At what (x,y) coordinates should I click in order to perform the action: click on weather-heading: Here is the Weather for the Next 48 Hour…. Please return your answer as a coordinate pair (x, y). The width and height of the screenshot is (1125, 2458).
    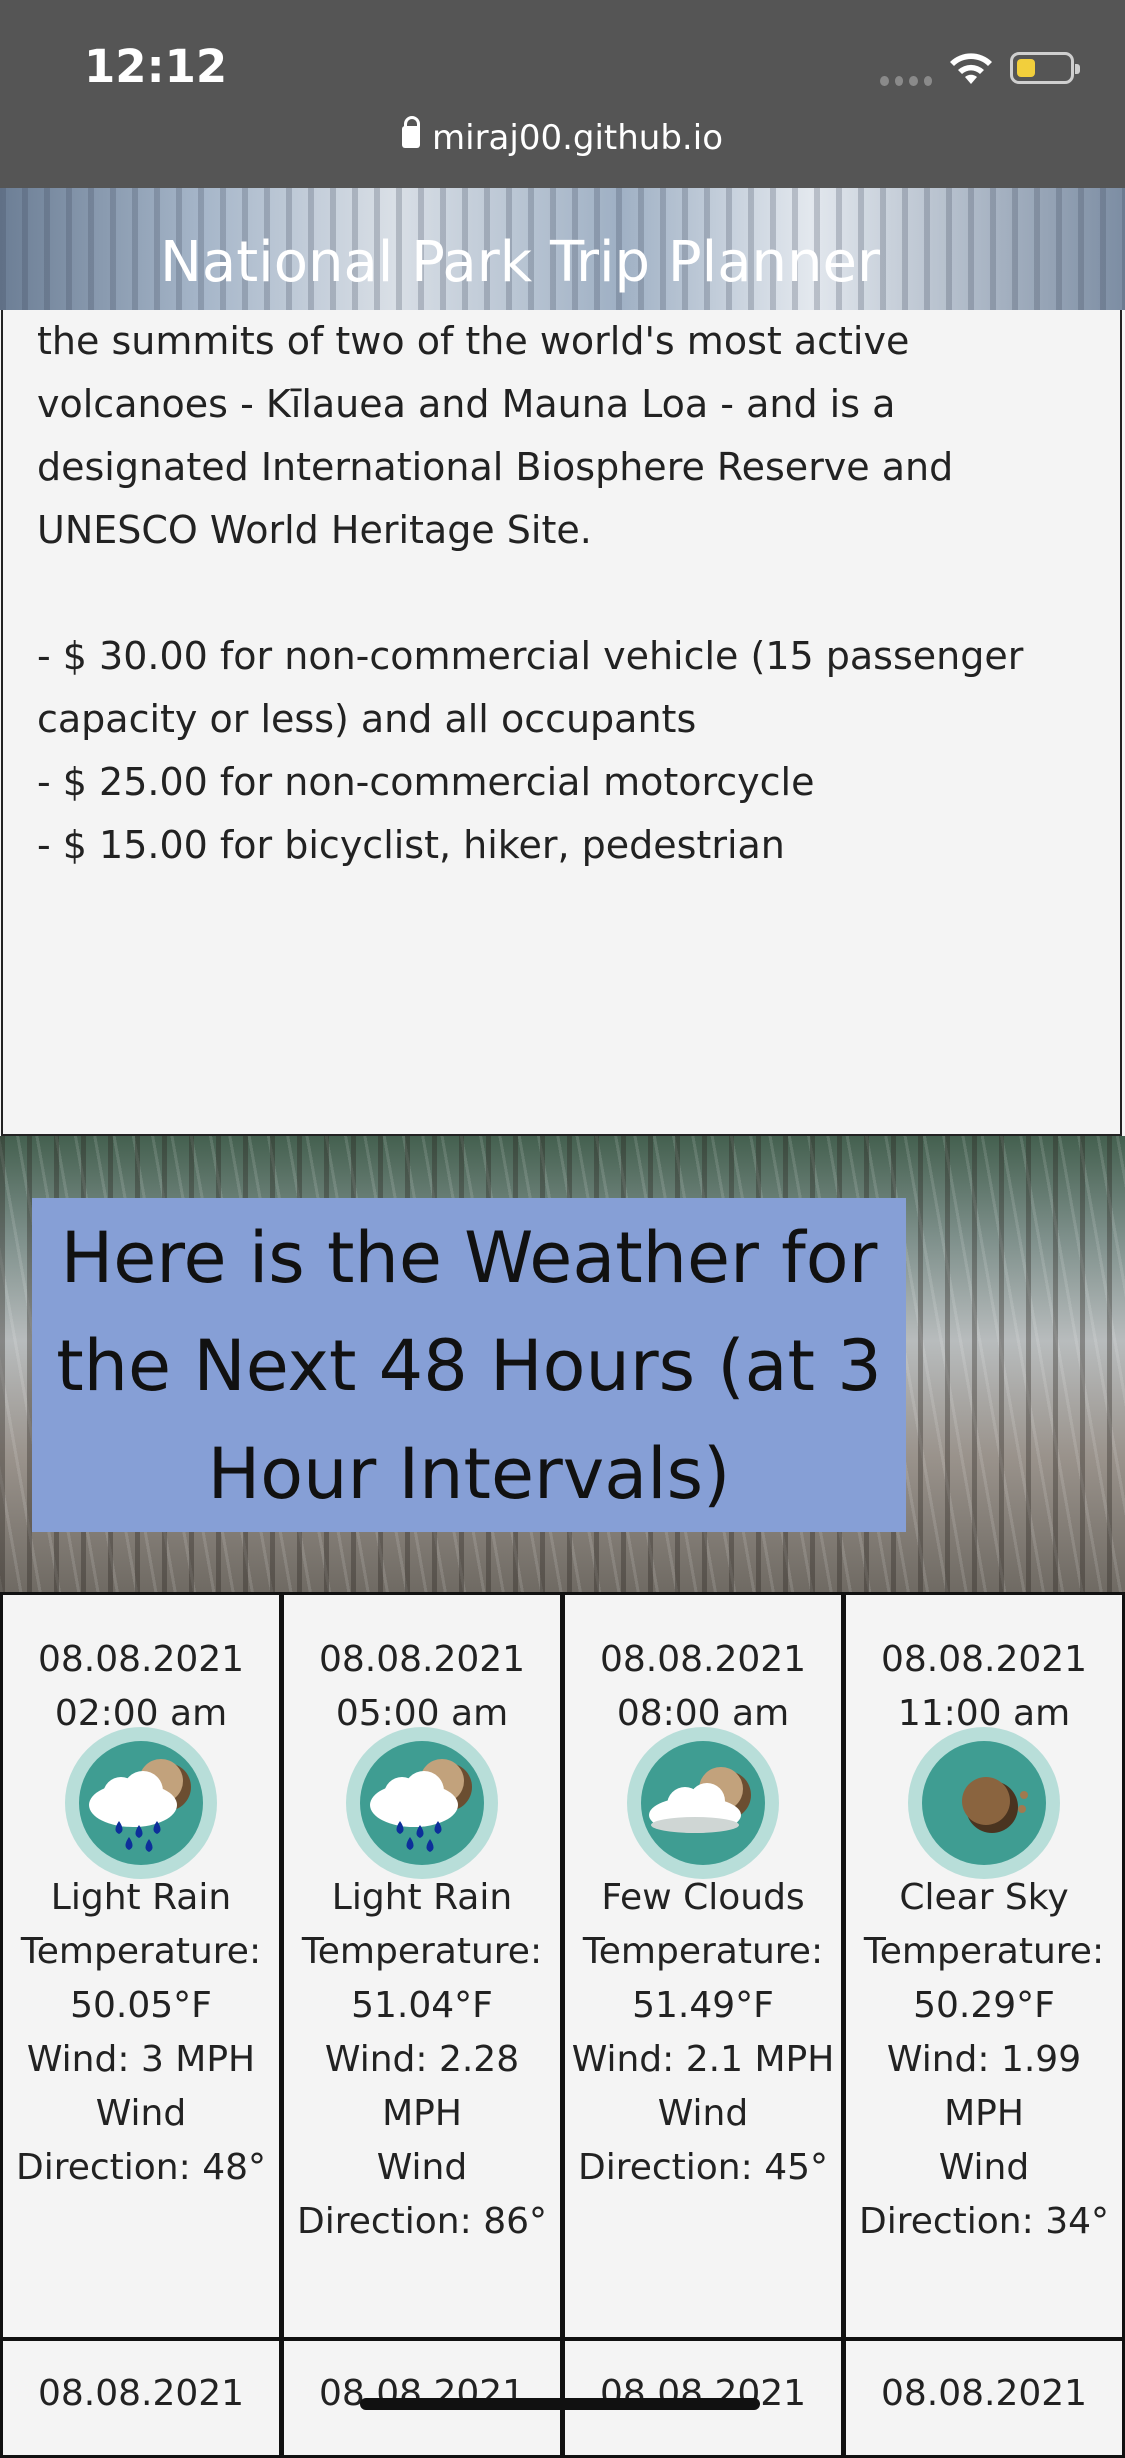
    Looking at the image, I should click on (469, 1365).